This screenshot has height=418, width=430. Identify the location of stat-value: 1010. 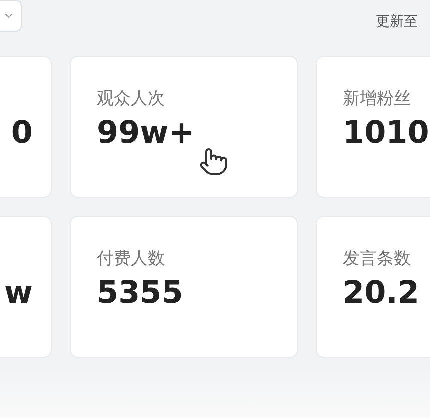
(386, 133).